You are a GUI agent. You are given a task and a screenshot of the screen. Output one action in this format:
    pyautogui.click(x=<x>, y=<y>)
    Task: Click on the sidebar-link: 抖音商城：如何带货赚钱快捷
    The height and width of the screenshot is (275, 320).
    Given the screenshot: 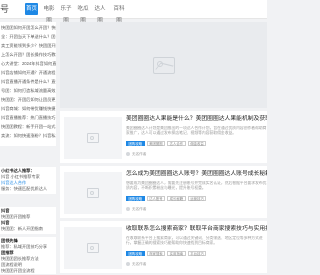 What is the action you would take?
    pyautogui.click(x=28, y=109)
    